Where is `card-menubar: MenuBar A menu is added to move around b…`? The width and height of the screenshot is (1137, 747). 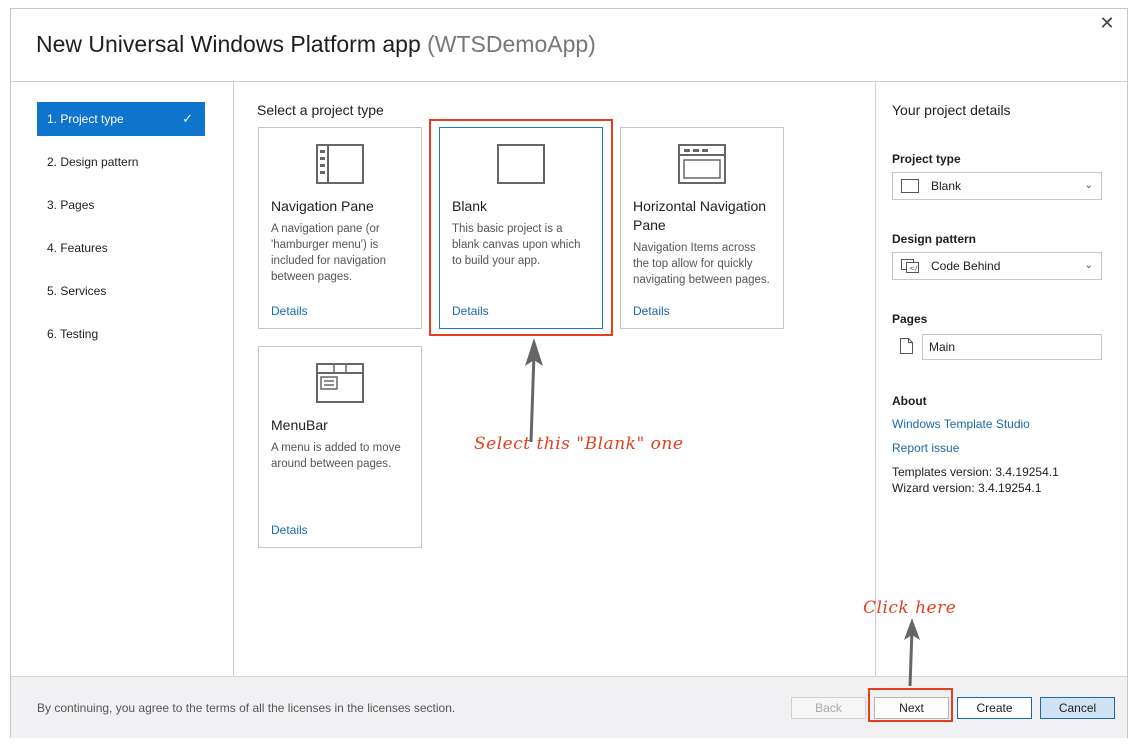 card-menubar: MenuBar A menu is added to move around b… is located at coordinates (340, 447).